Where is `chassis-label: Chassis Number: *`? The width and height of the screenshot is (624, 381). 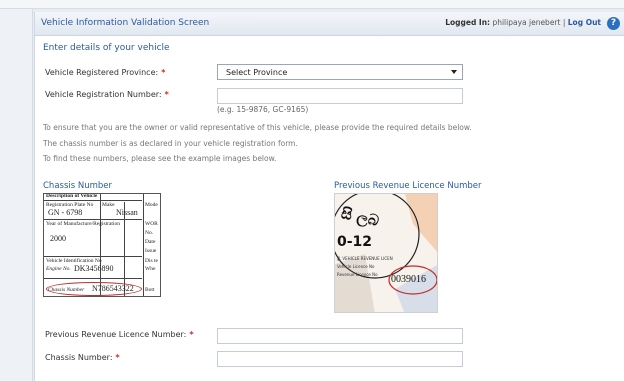
chassis-label: Chassis Number: * is located at coordinates (82, 357).